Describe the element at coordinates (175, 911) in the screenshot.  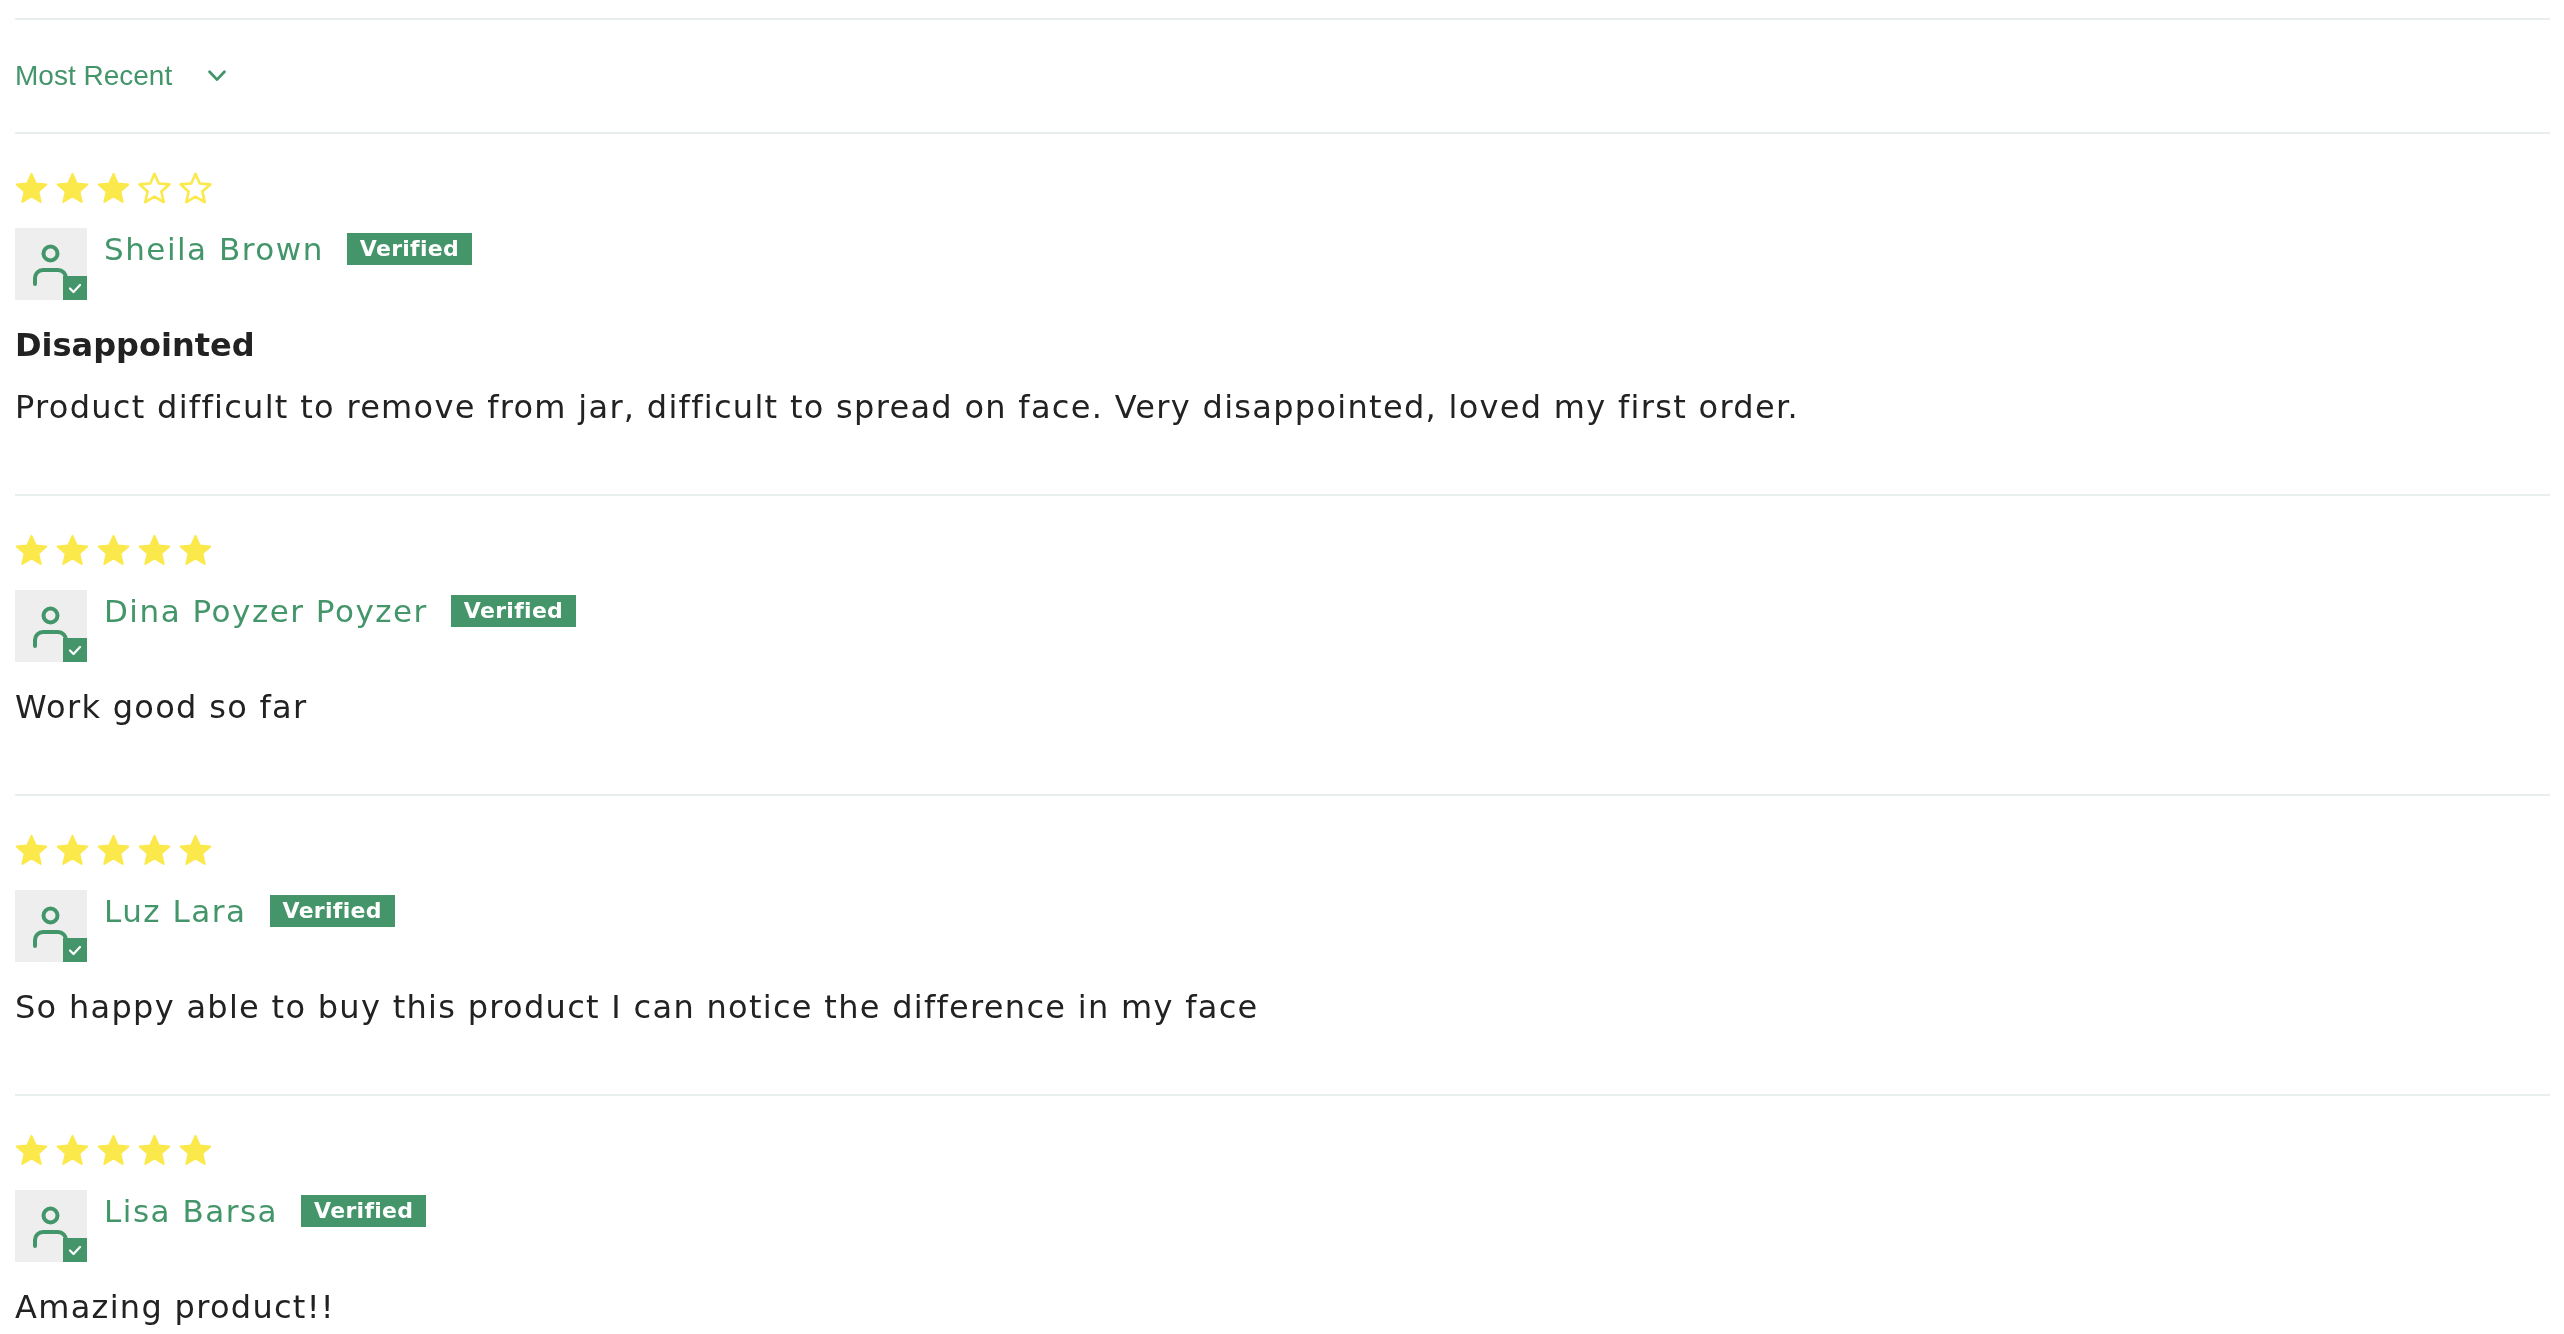
I see `reviewer-name: Luz Lara` at that location.